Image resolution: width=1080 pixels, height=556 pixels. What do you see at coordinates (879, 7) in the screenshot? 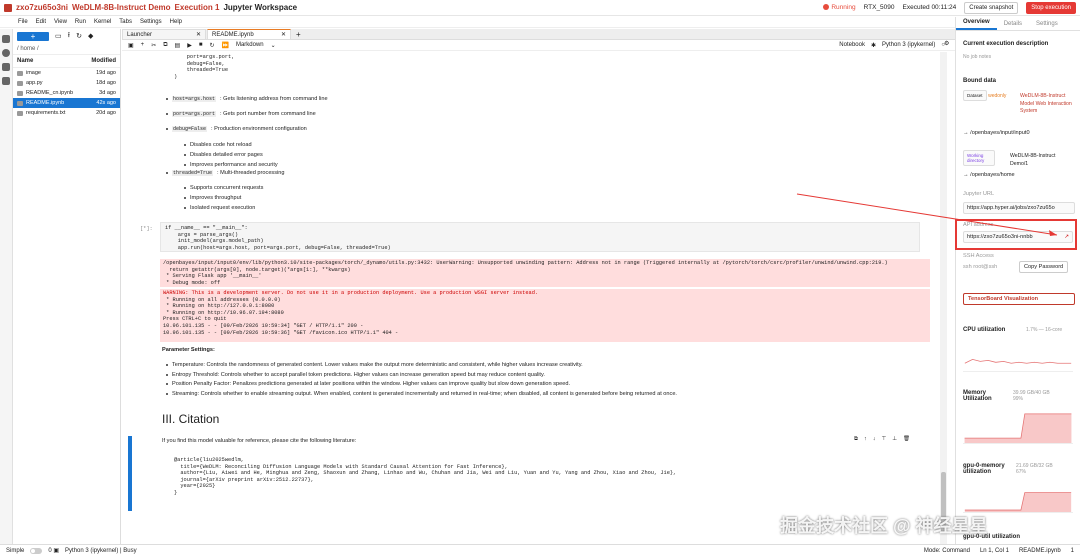
I see `gpu-label: RTX_5090` at bounding box center [879, 7].